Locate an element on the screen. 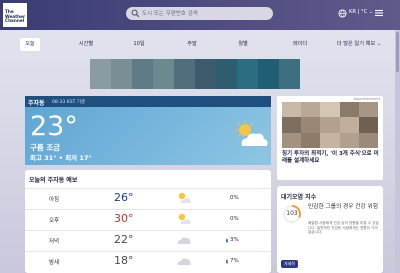 The height and width of the screenshot is (273, 400). forecast-period: 오후 is located at coordinates (54, 221).